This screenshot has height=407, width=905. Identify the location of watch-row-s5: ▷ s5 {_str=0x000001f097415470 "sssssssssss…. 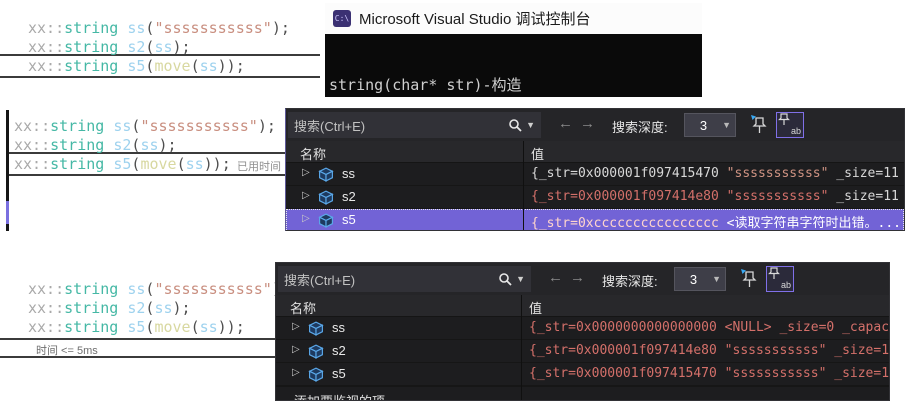
(582, 374).